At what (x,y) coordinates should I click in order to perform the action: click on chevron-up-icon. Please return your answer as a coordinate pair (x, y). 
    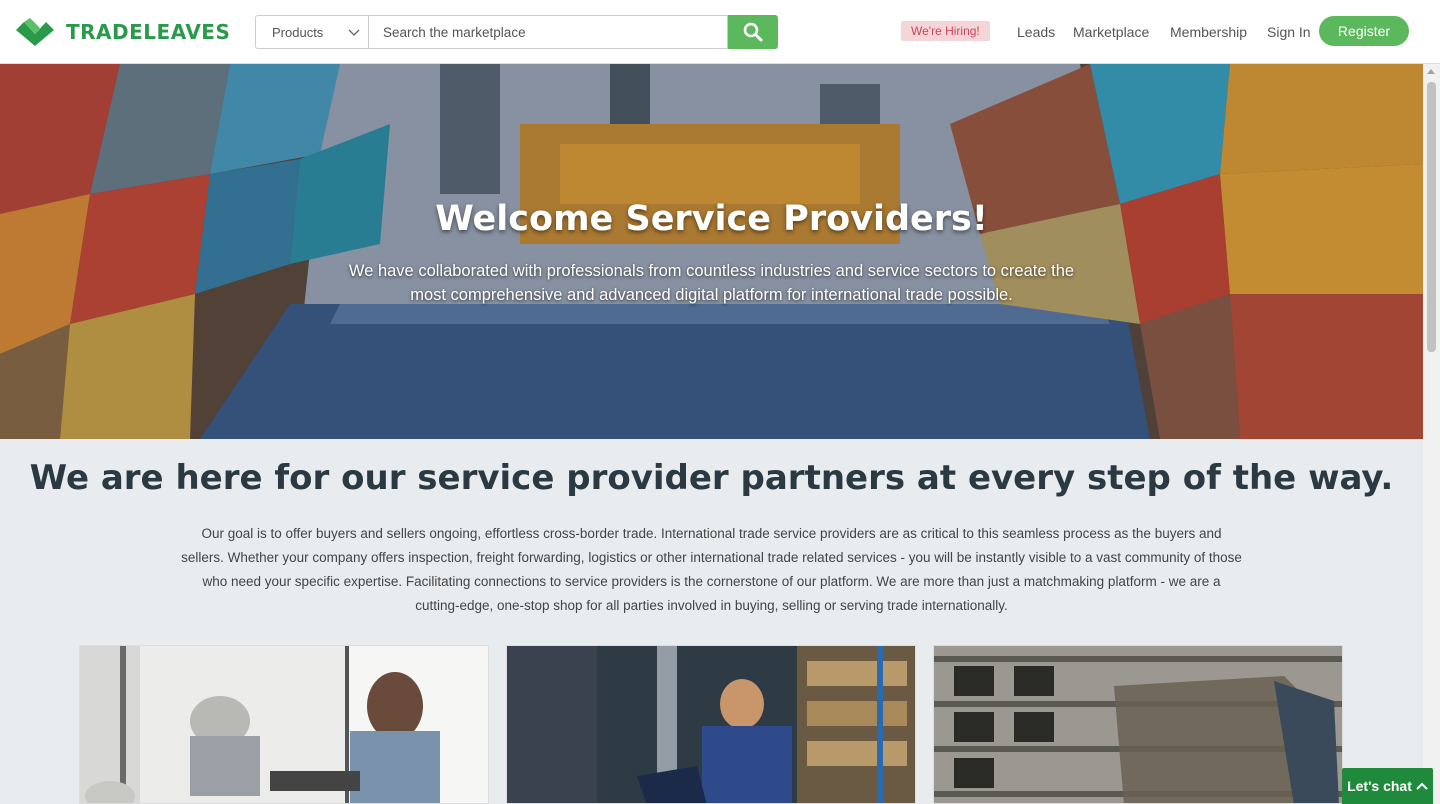
    Looking at the image, I should click on (1422, 786).